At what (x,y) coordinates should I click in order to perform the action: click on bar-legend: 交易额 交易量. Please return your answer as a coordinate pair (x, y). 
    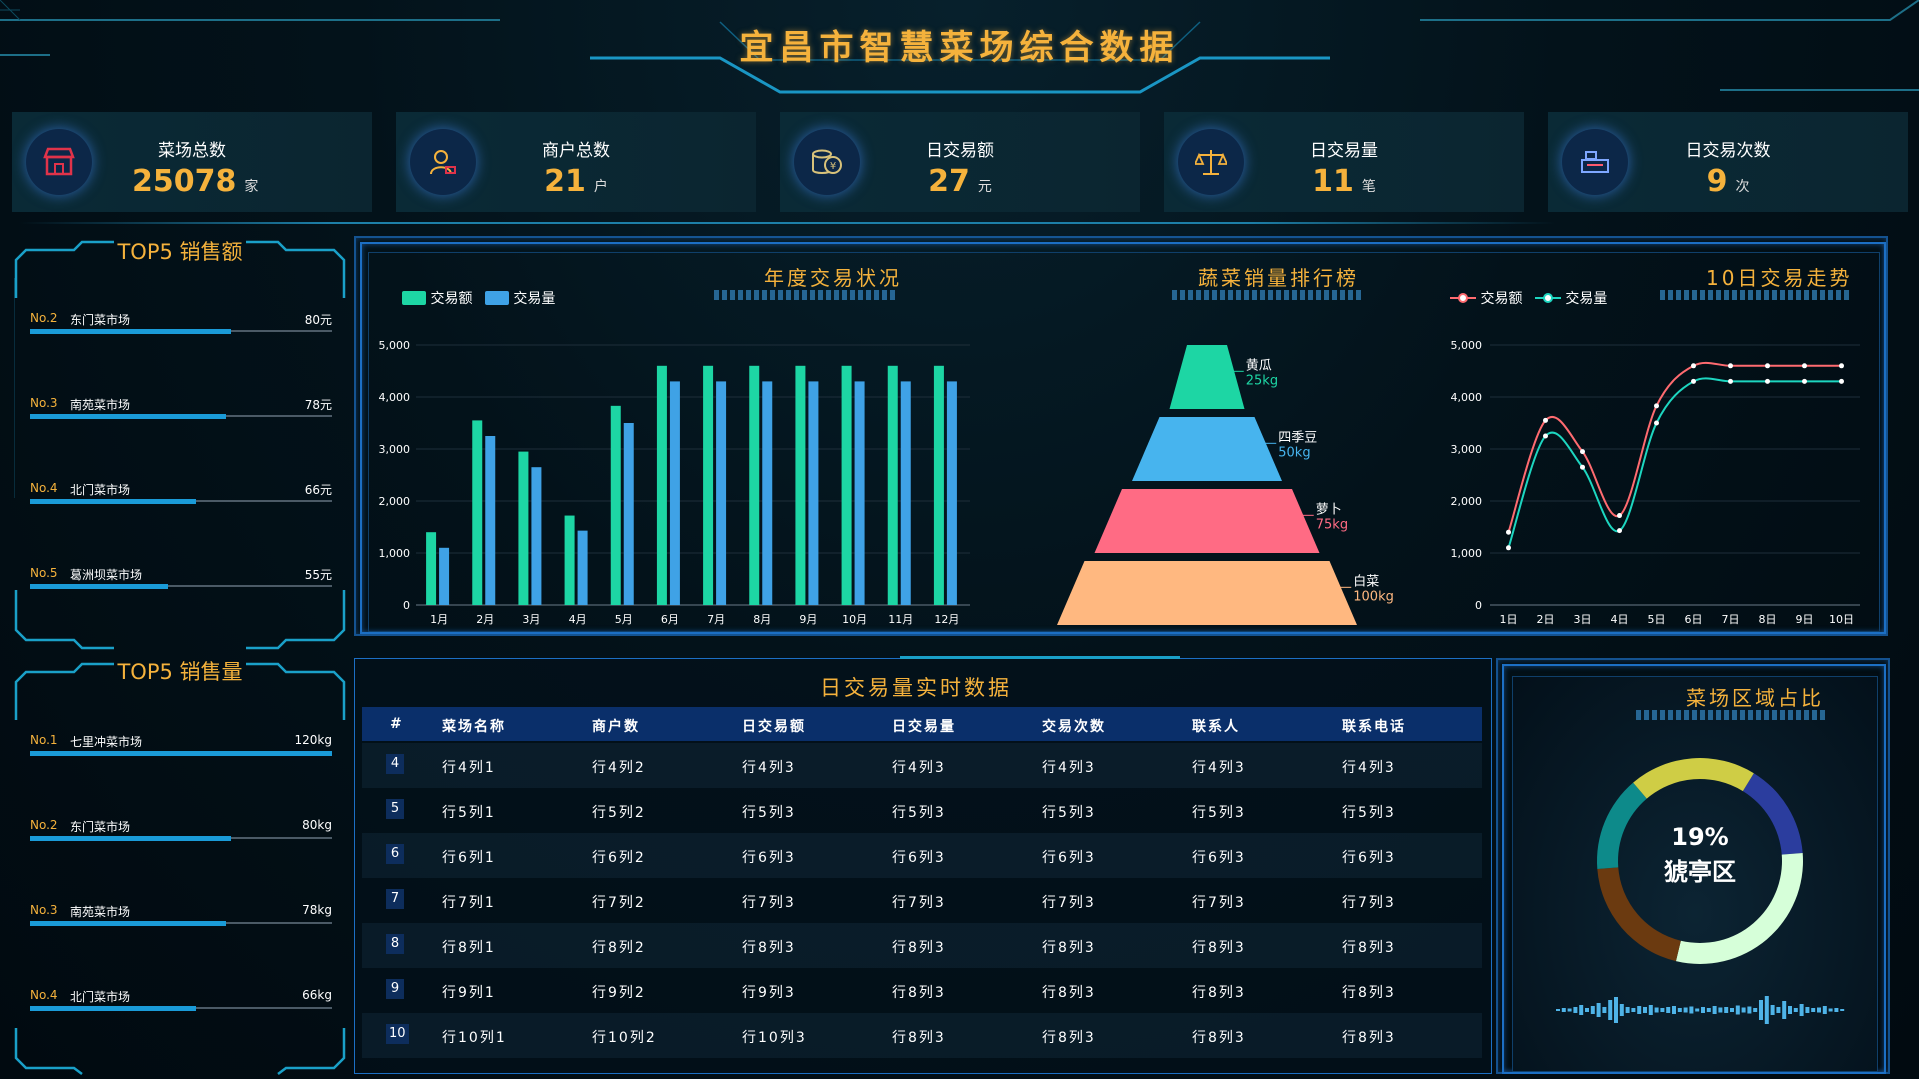
    Looking at the image, I should click on (478, 298).